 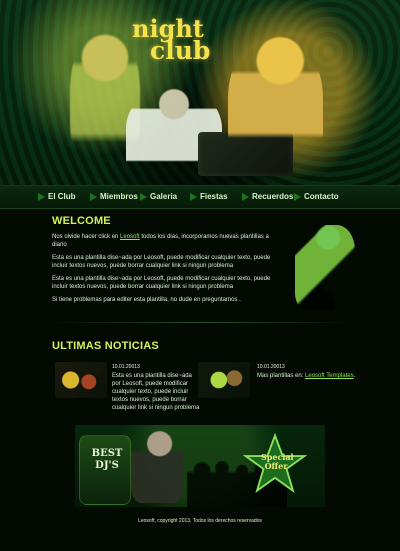 What do you see at coordinates (107, 453) in the screenshot?
I see `best-text: BEST` at bounding box center [107, 453].